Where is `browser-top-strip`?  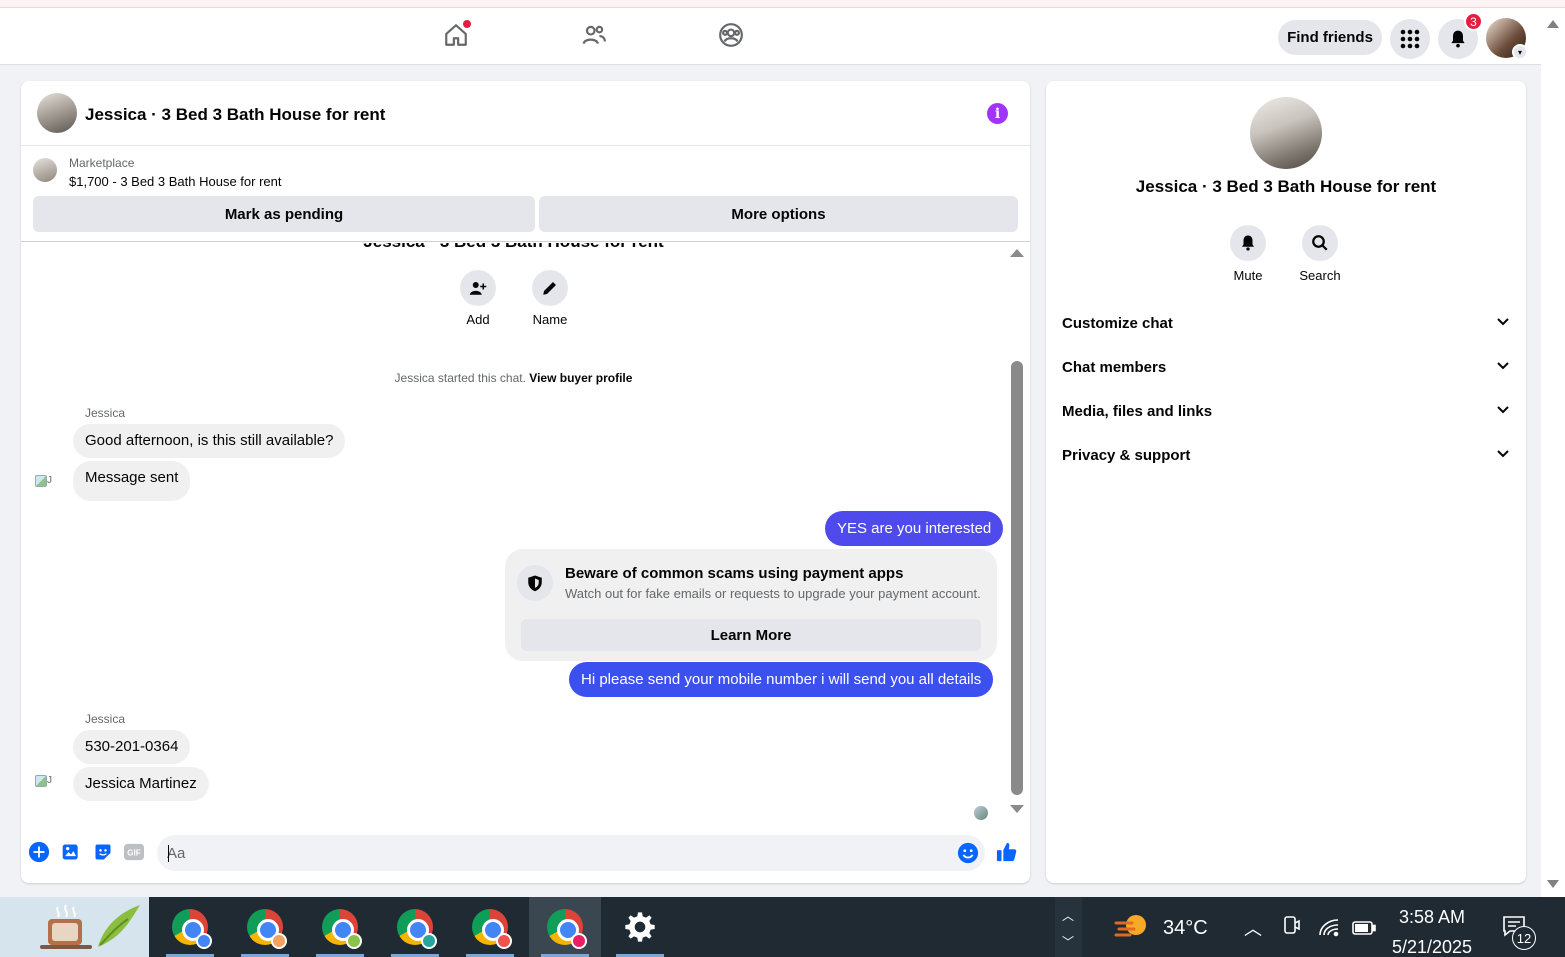 browser-top-strip is located at coordinates (782, 4).